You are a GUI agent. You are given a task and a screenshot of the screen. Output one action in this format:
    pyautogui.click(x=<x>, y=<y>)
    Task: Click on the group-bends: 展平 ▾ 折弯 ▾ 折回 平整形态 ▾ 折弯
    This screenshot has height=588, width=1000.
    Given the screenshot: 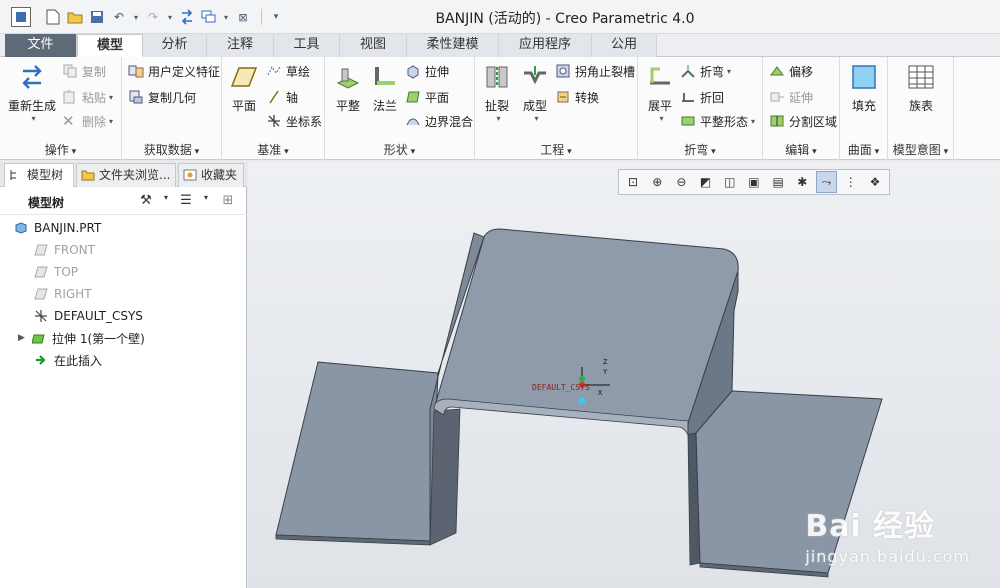 What is the action you would take?
    pyautogui.click(x=700, y=108)
    